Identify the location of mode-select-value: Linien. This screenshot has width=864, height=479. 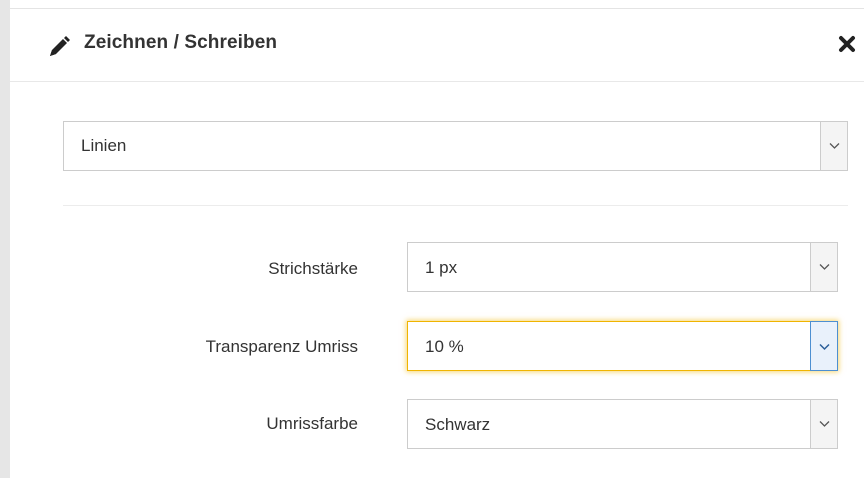
(104, 145).